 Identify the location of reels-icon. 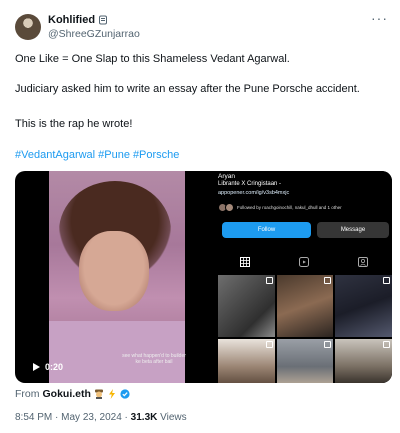
(303, 262).